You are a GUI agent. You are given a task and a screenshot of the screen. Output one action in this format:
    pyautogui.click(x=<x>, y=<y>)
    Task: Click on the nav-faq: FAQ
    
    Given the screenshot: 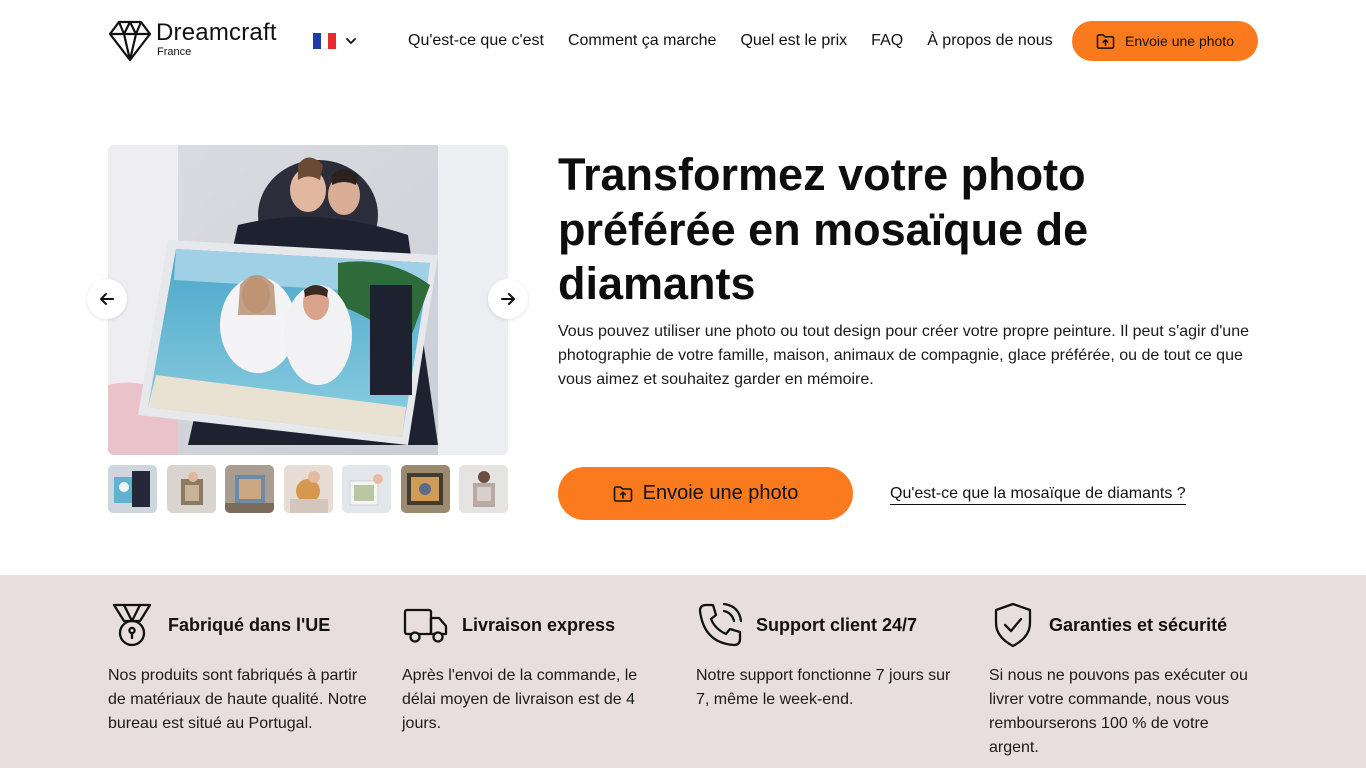 What is the action you would take?
    pyautogui.click(x=887, y=41)
    